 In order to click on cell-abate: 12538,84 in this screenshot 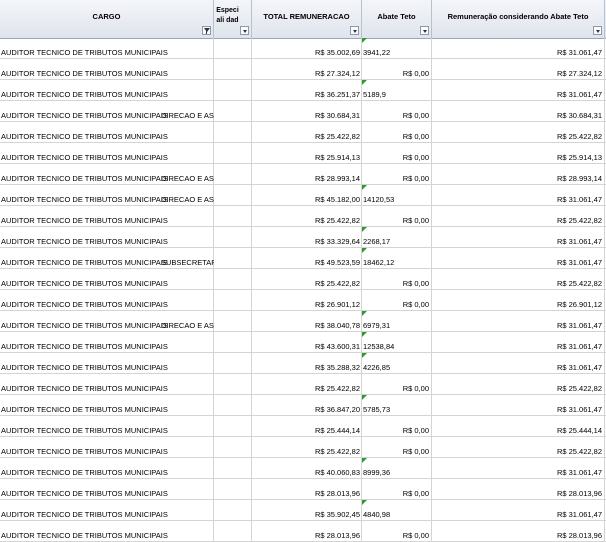, I will do `click(397, 342)`.